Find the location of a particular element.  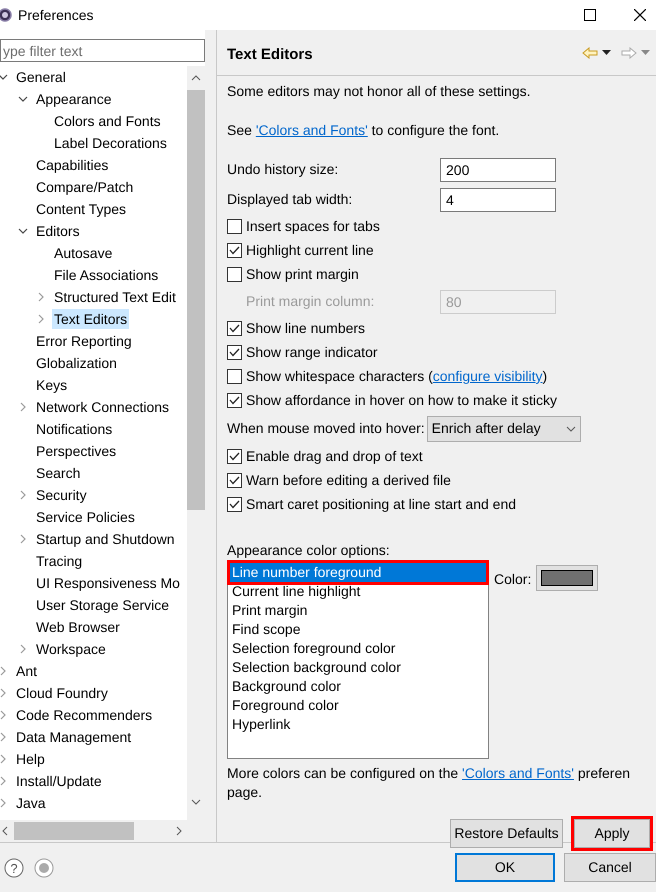

select-label: When mouse moved into hover: is located at coordinates (326, 428).